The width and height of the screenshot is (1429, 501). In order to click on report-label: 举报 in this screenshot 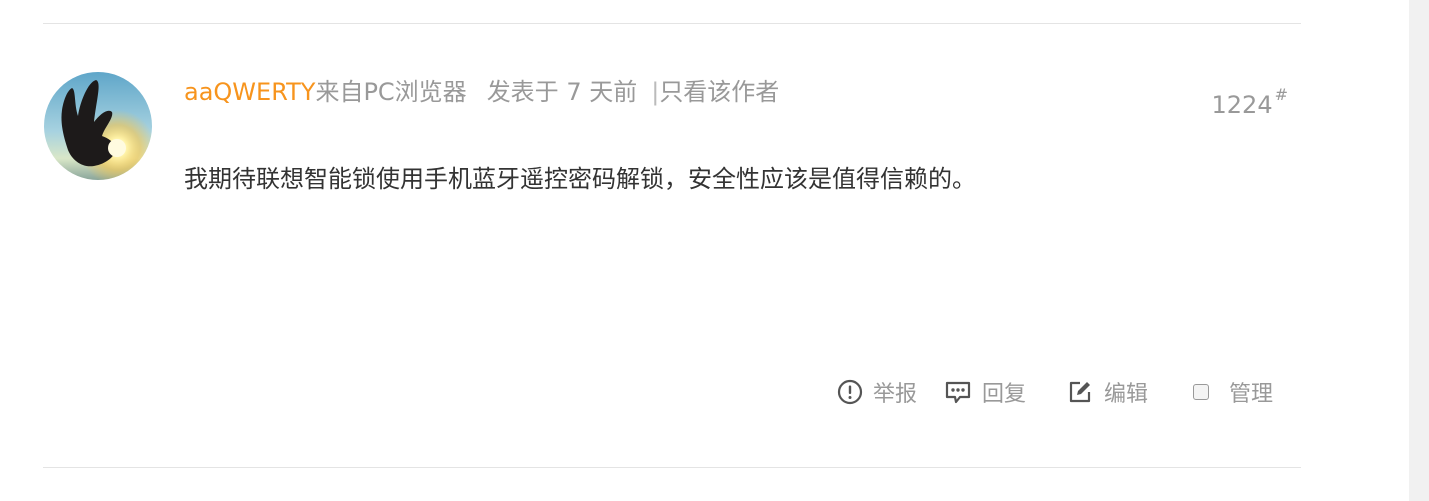, I will do `click(895, 394)`.